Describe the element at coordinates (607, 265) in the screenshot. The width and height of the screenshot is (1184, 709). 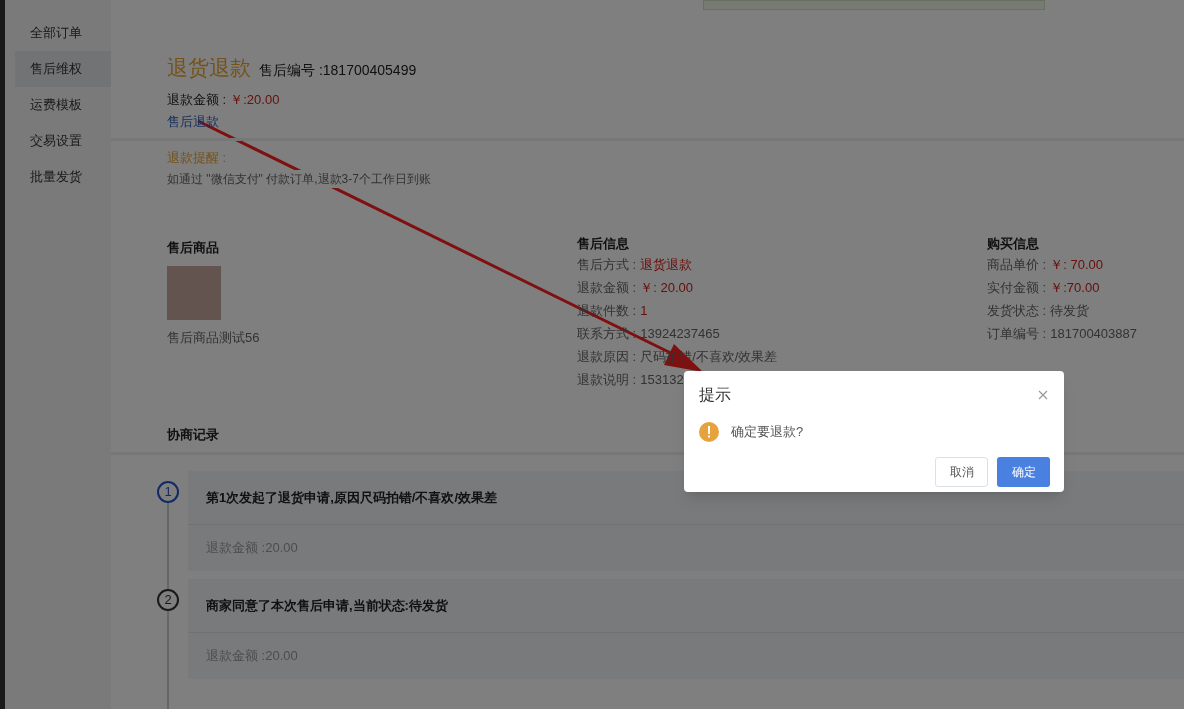
I see `info-label: 售后方式 :` at that location.